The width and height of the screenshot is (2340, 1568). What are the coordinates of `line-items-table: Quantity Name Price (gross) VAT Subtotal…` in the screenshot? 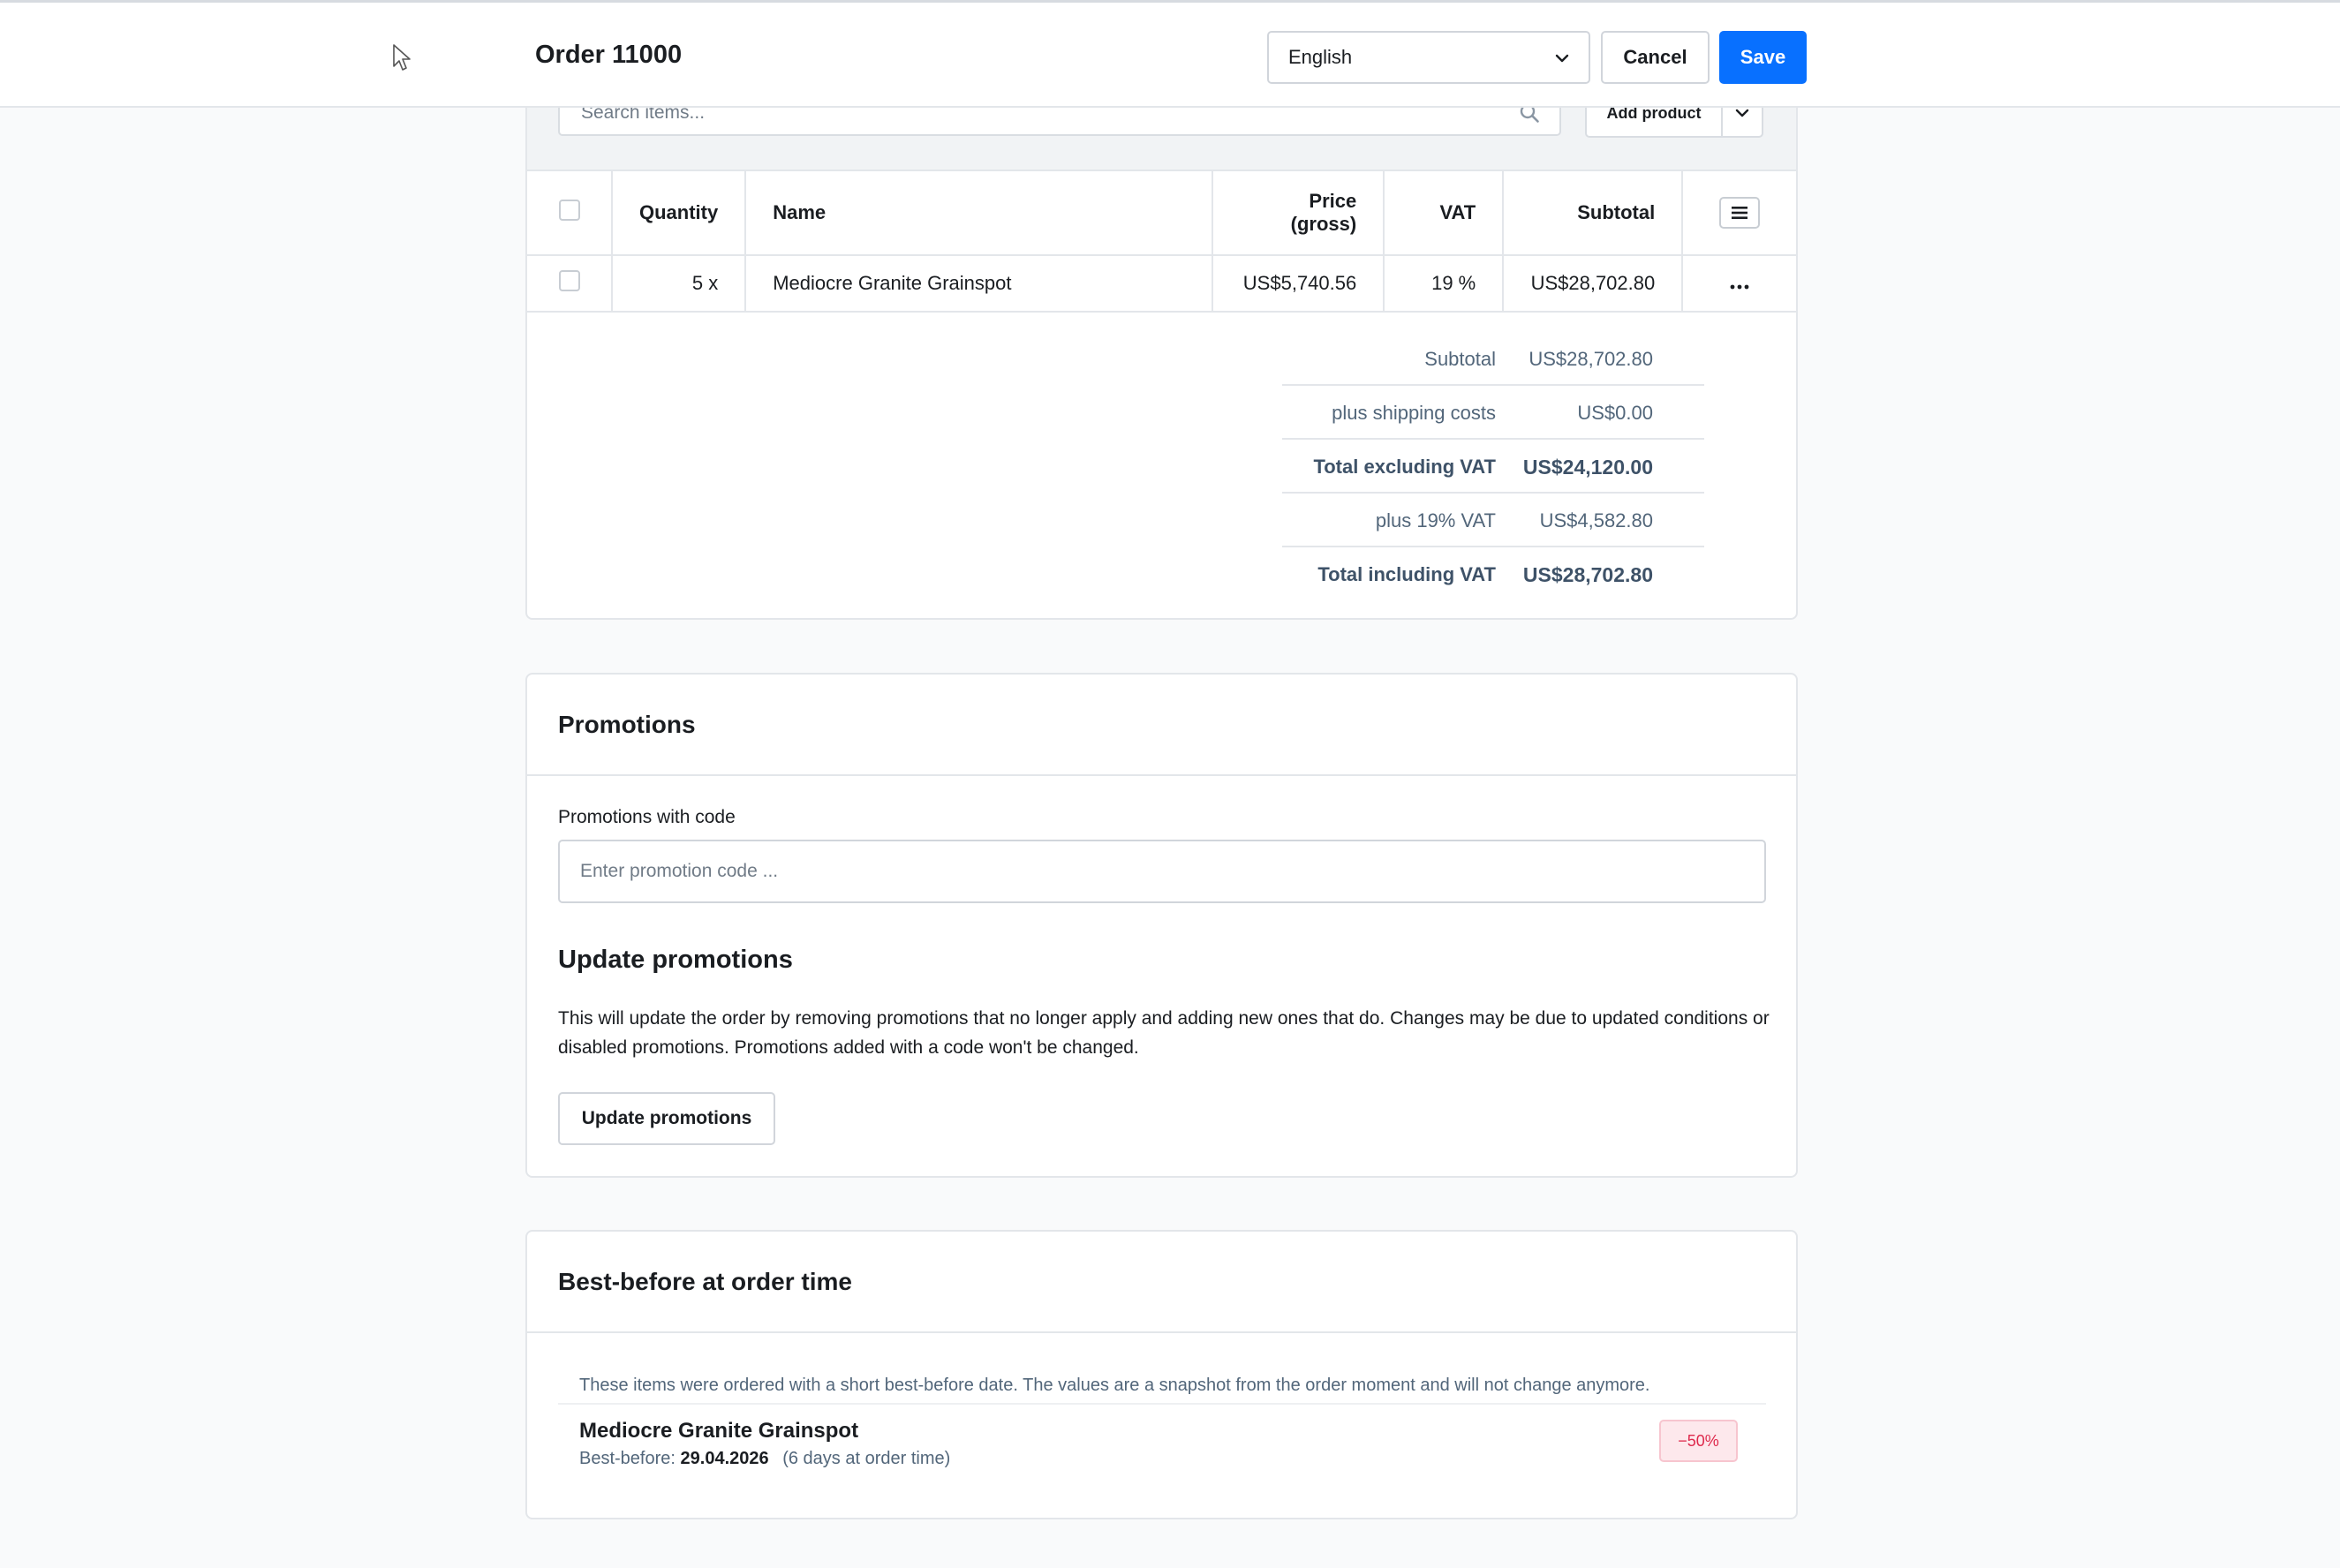 It's located at (1161, 241).